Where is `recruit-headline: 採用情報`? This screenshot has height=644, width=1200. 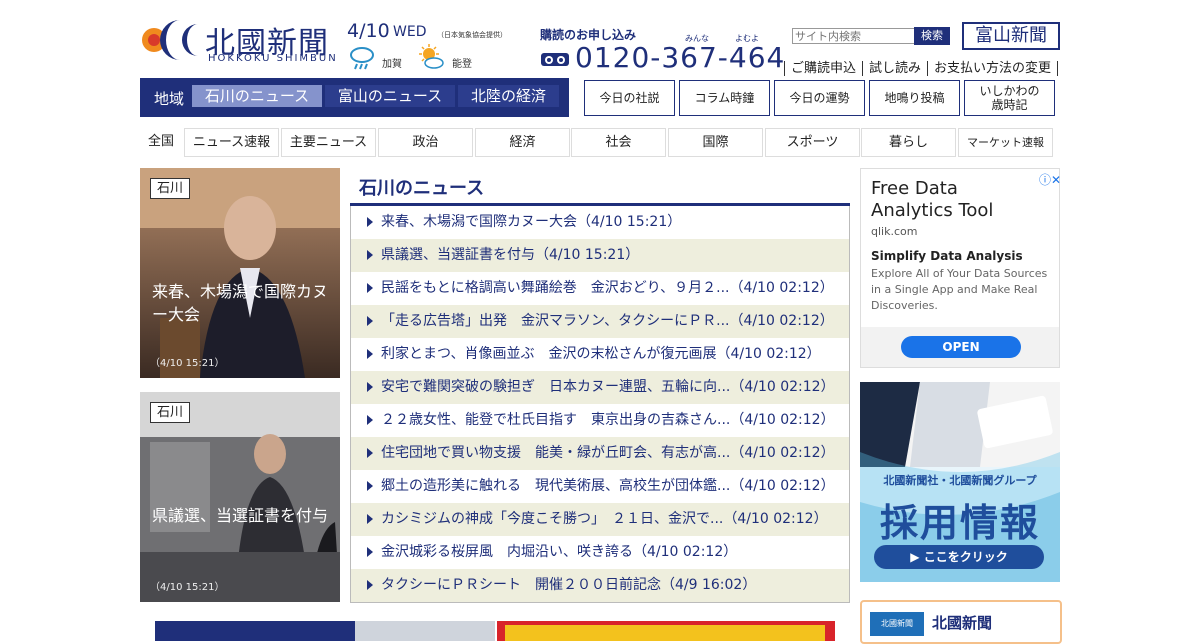 recruit-headline: 採用情報 is located at coordinates (959, 523).